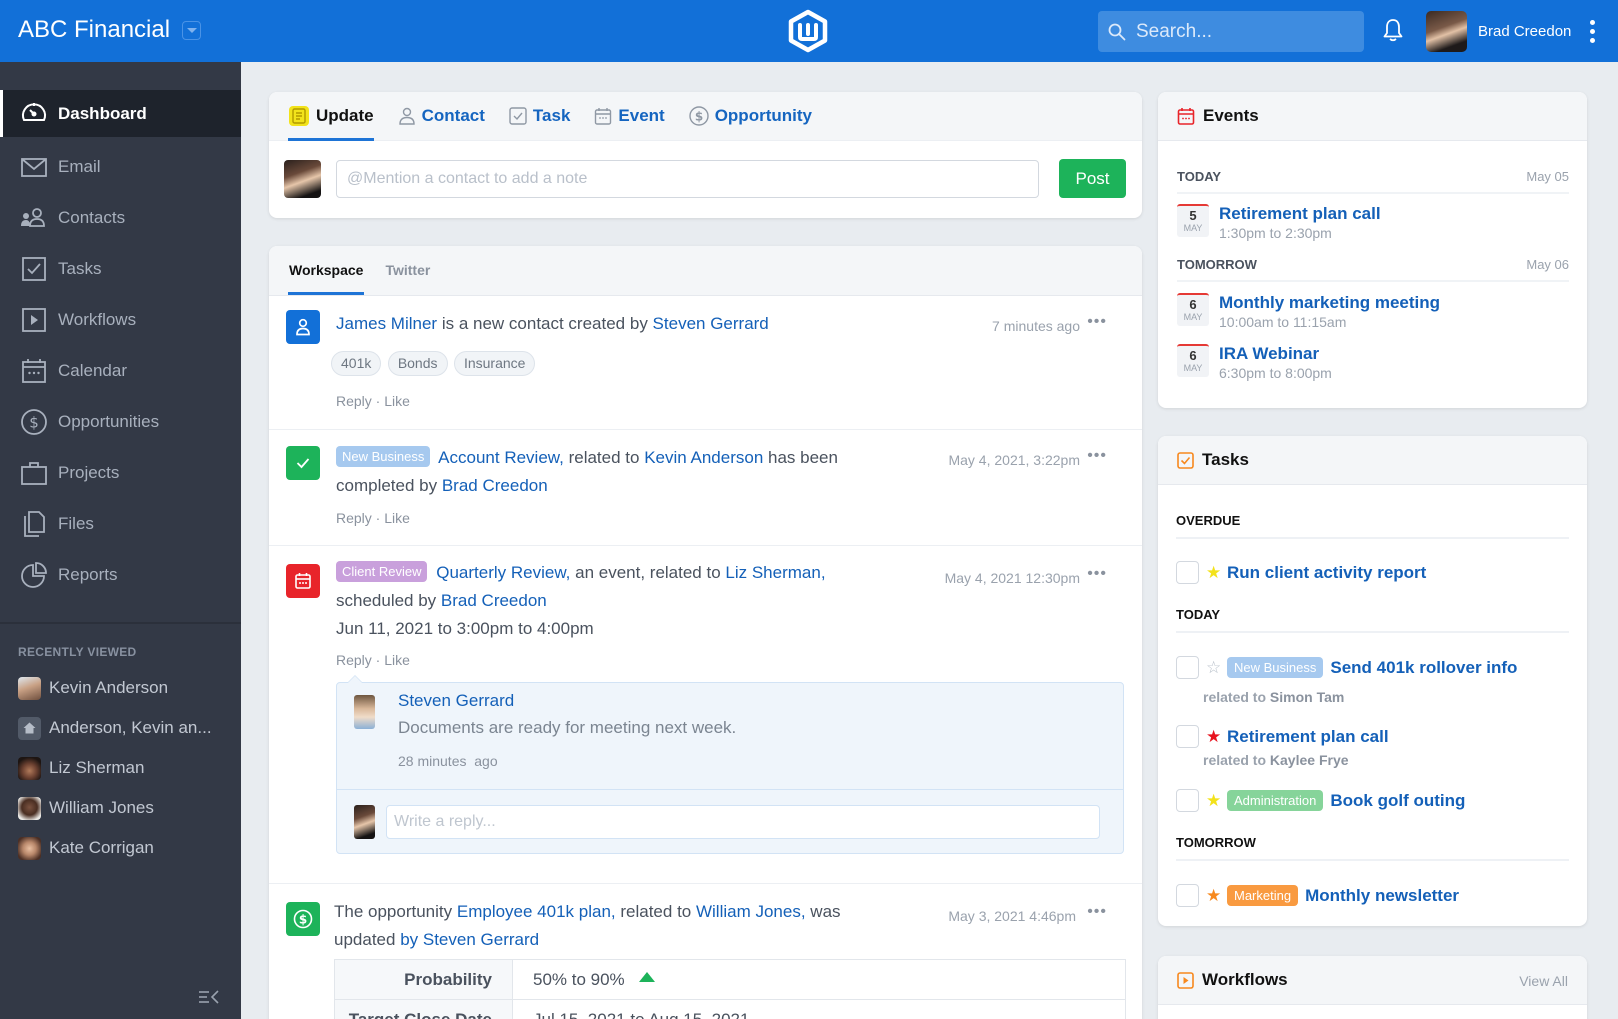 Image resolution: width=1618 pixels, height=1019 pixels. Describe the element at coordinates (110, 30) in the screenshot. I see `app-switcher: ABC Financial` at that location.